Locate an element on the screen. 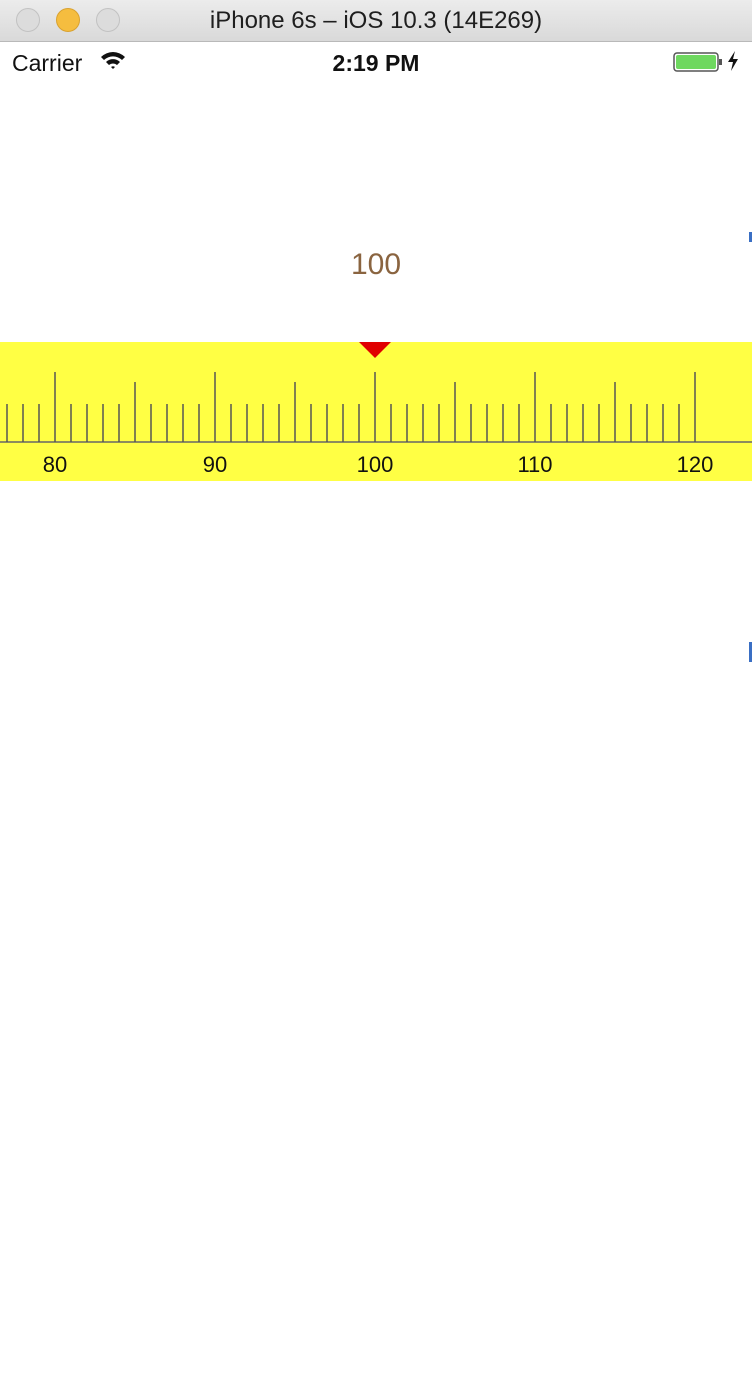 This screenshot has height=1374, width=752. ruler-tick-label: 100 is located at coordinates (375, 464).